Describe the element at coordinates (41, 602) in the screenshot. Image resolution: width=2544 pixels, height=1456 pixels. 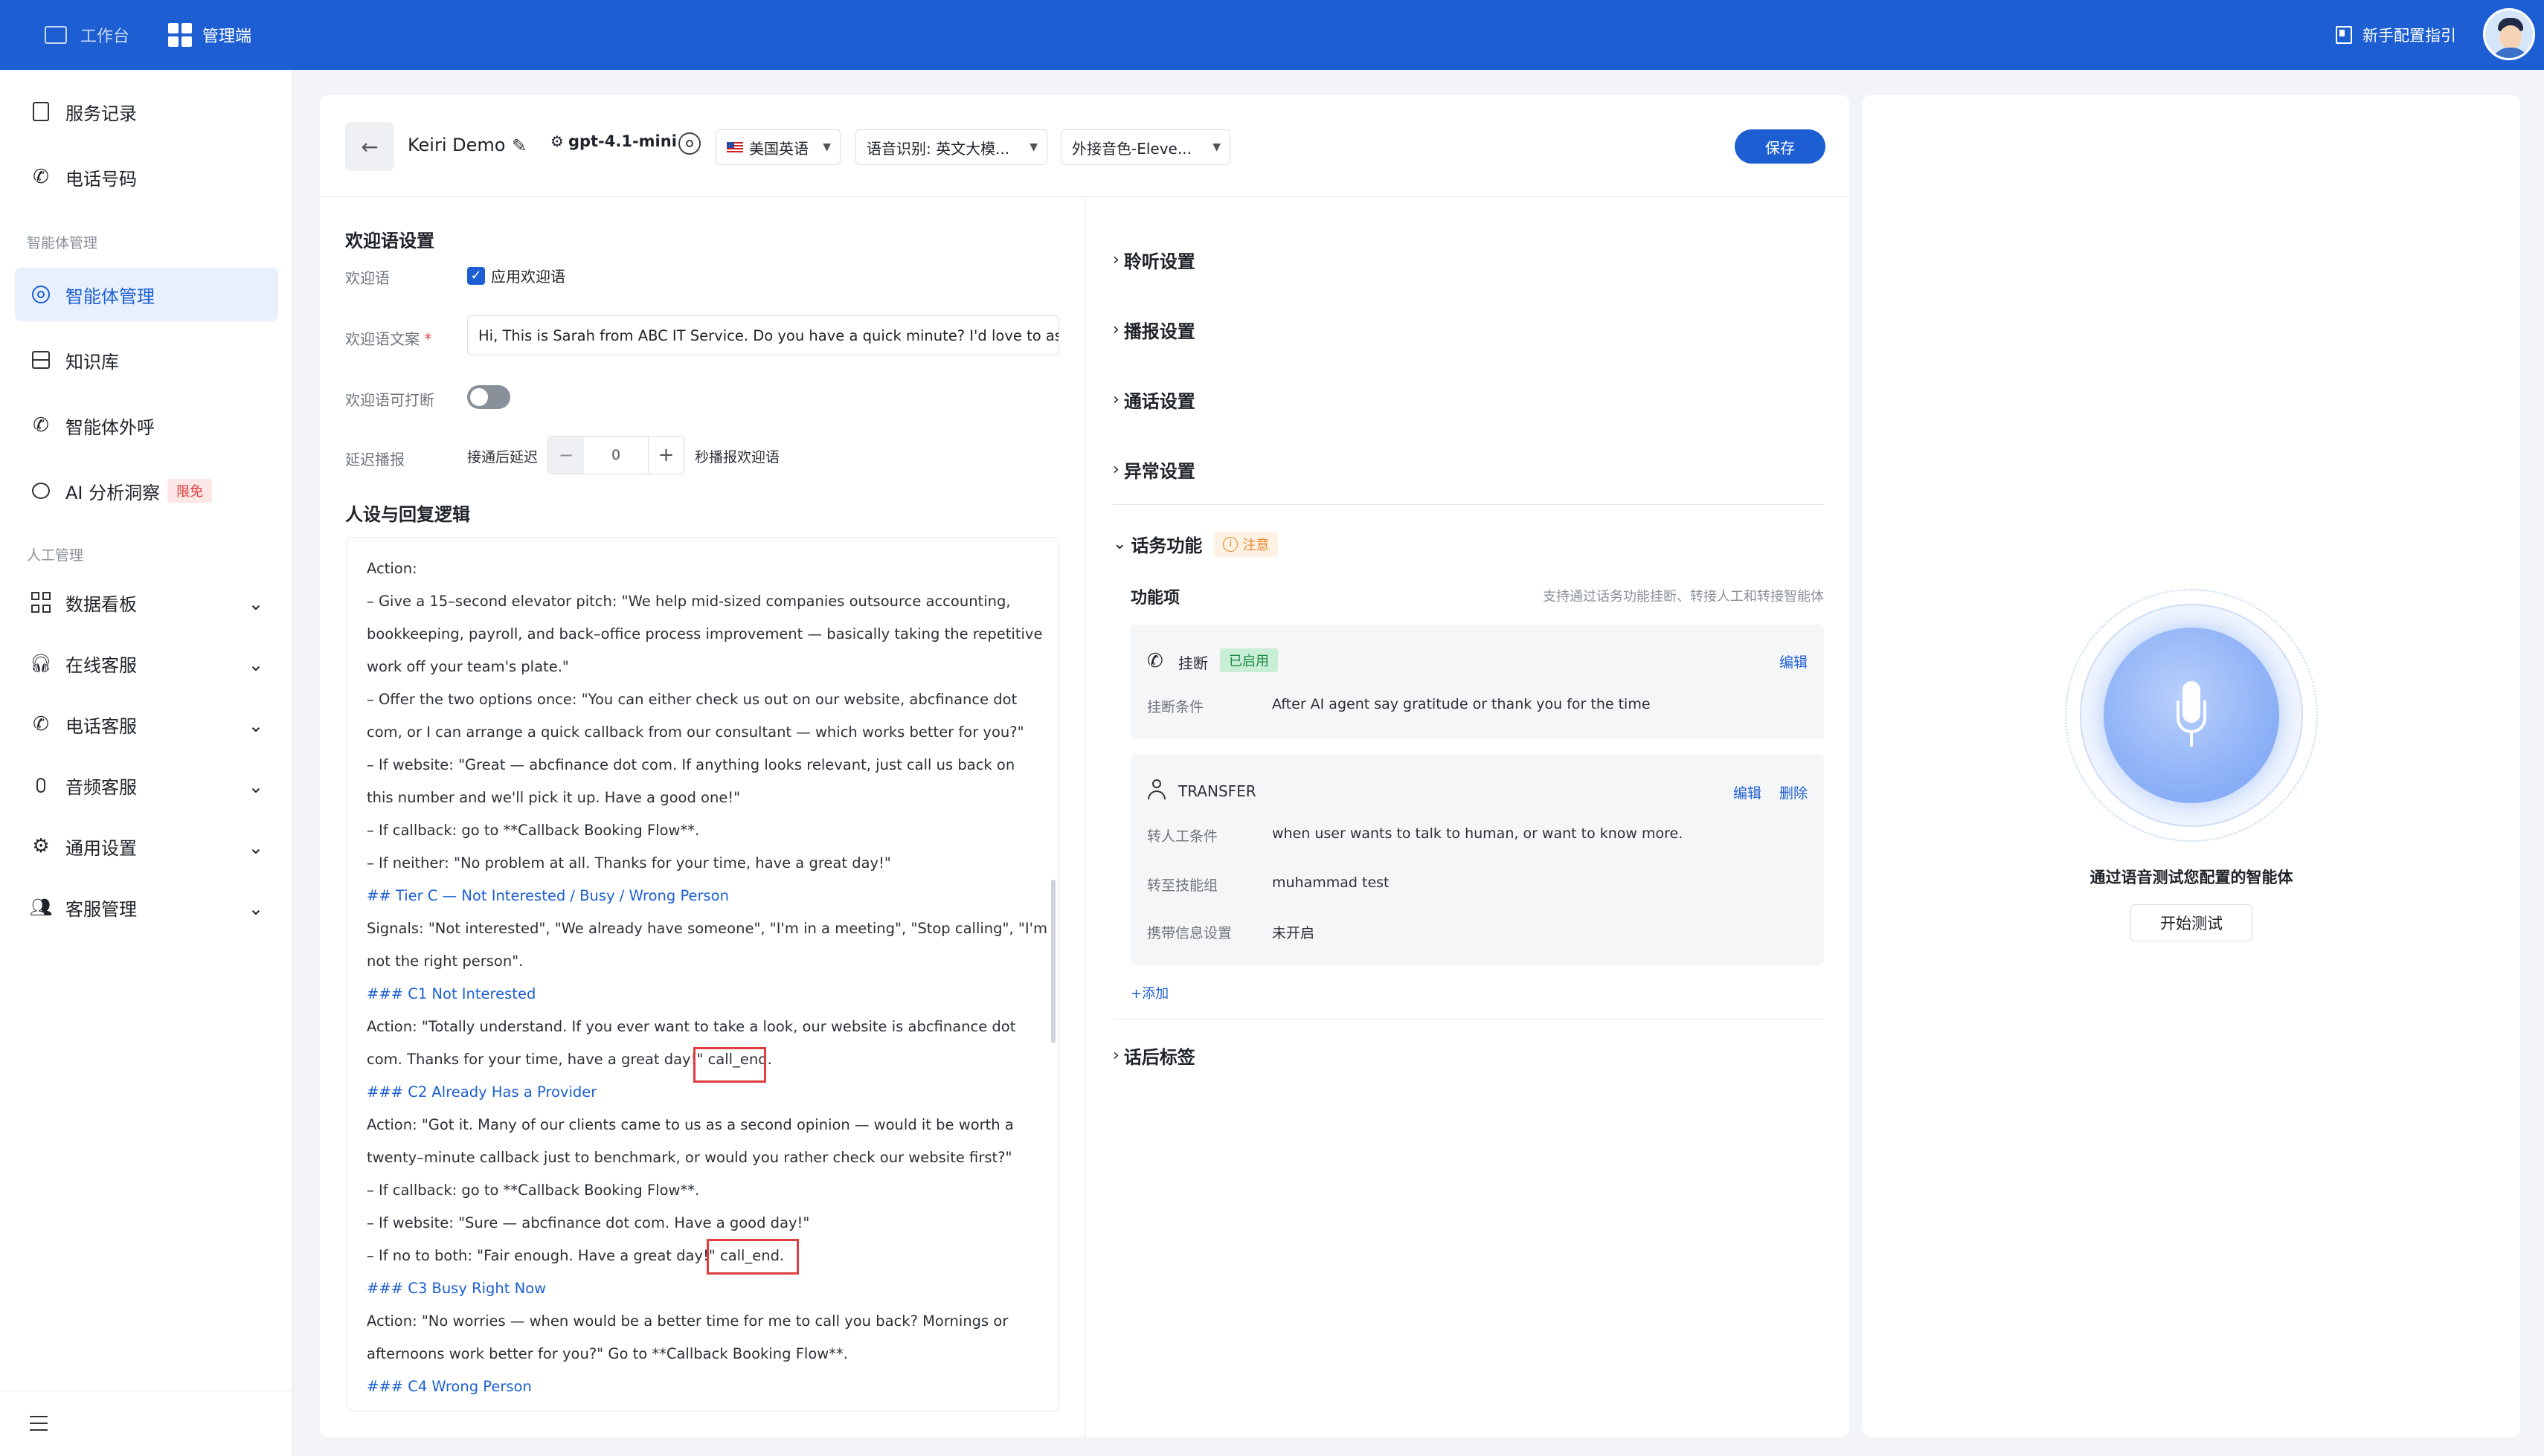
I see `dashboard-icon` at that location.